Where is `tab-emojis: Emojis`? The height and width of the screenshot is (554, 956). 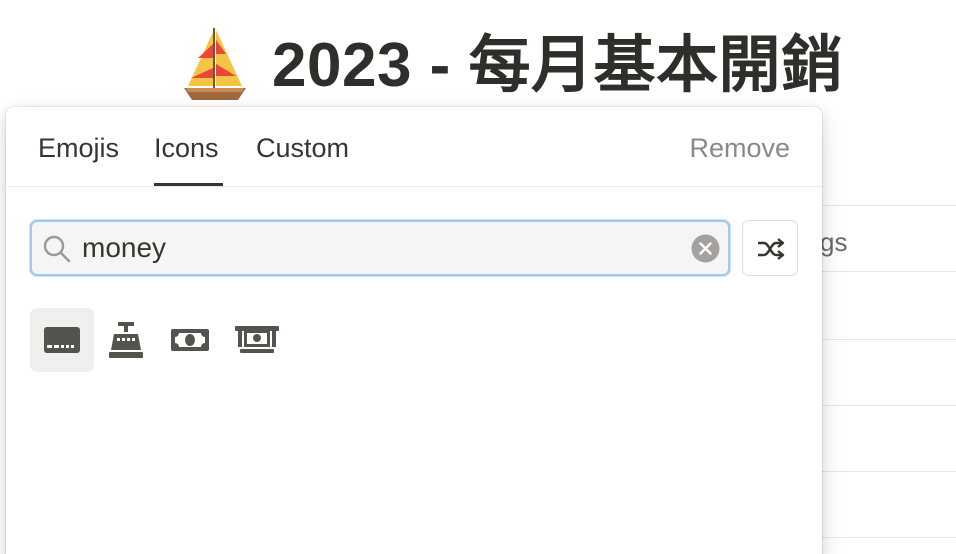 tab-emojis: Emojis is located at coordinates (78, 148).